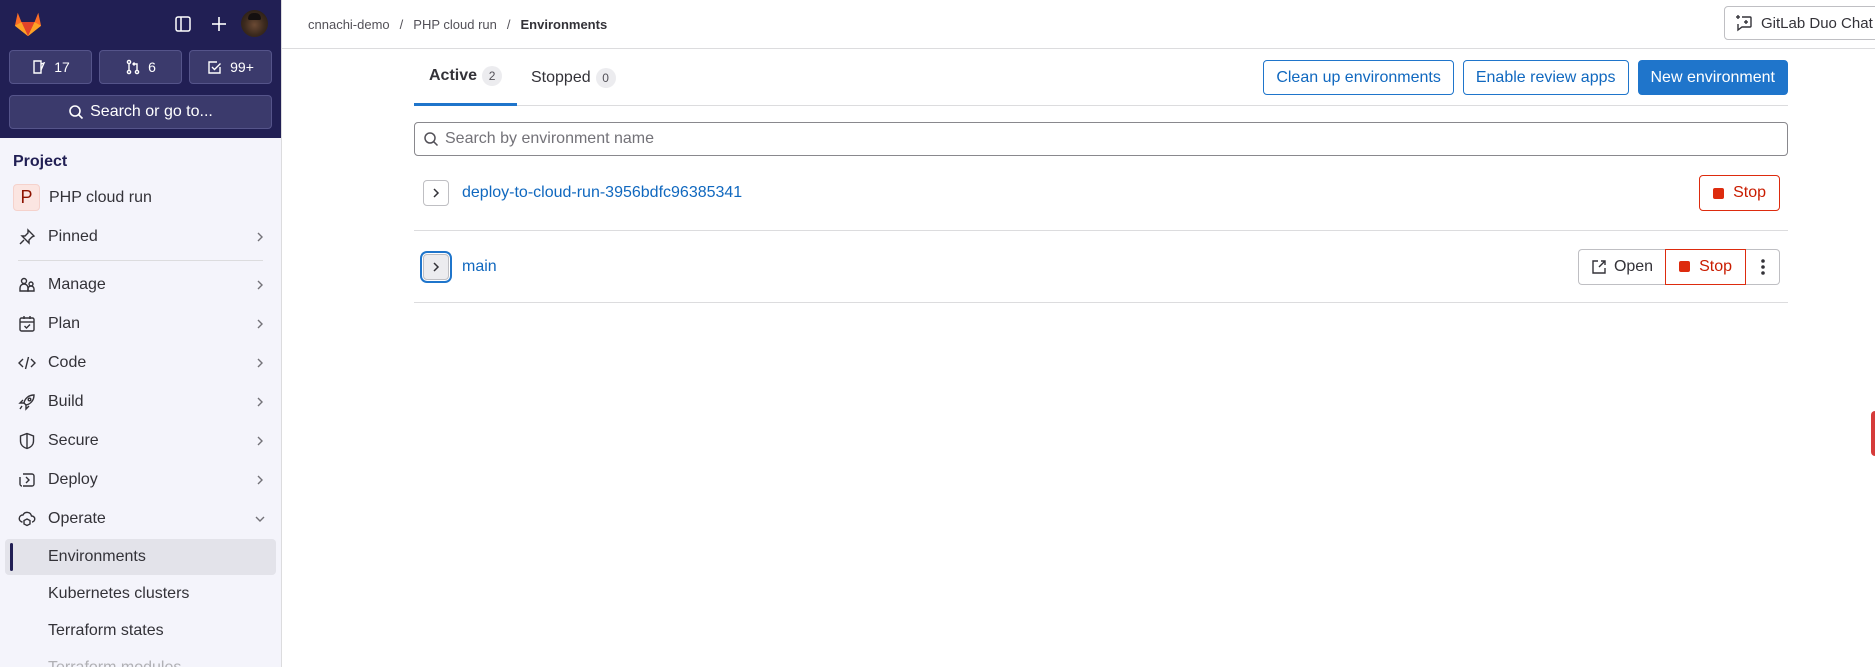 Image resolution: width=1875 pixels, height=667 pixels. I want to click on sidebar-item-operate: Operate, so click(140, 518).